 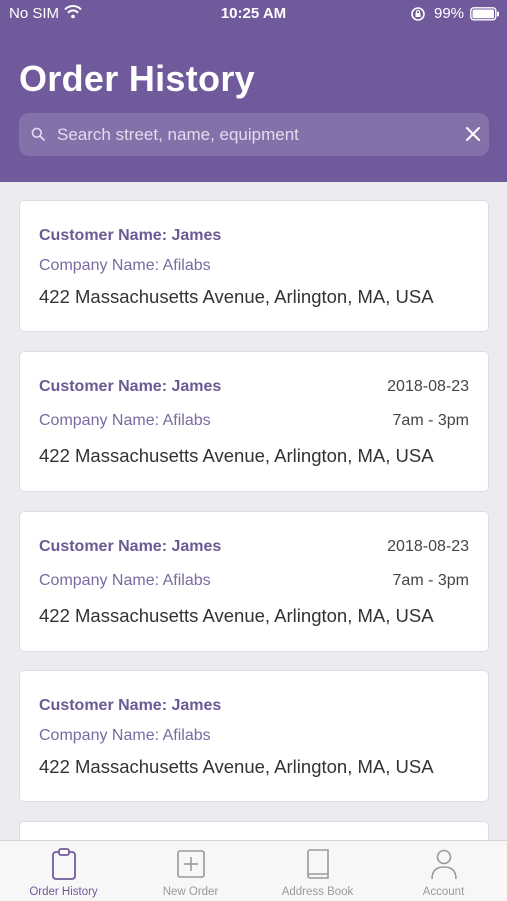 I want to click on tab-account: Account, so click(x=443, y=871).